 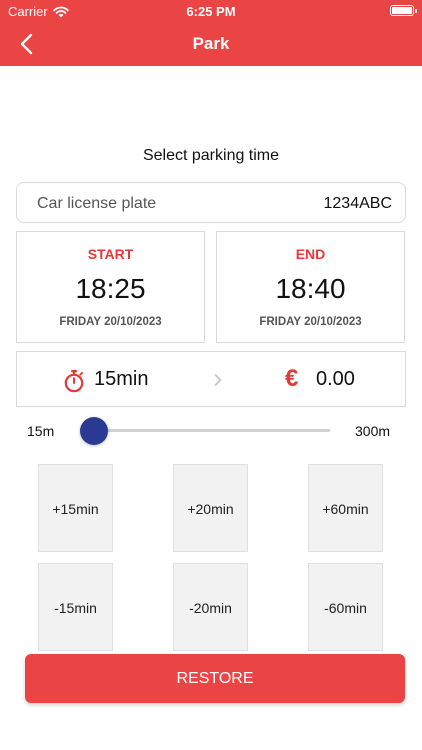 I want to click on status-bar: Carrier 6:25 PM, so click(x=211, y=11).